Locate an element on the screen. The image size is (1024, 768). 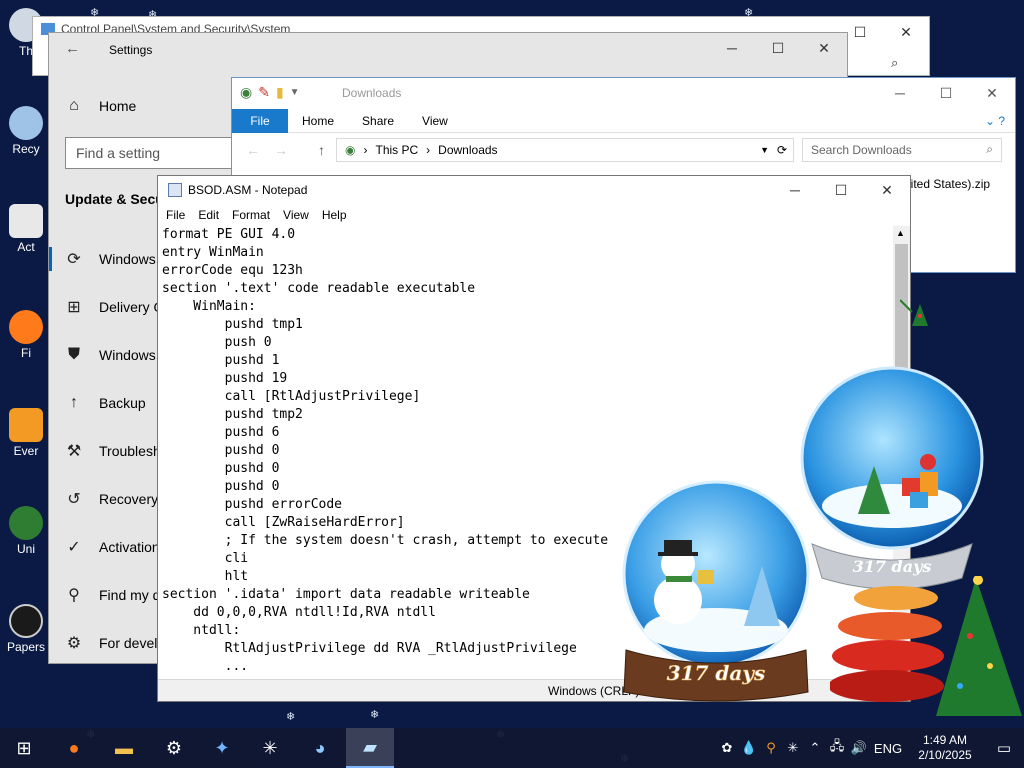
firefox-icon: ● is located at coordinates (74, 747).